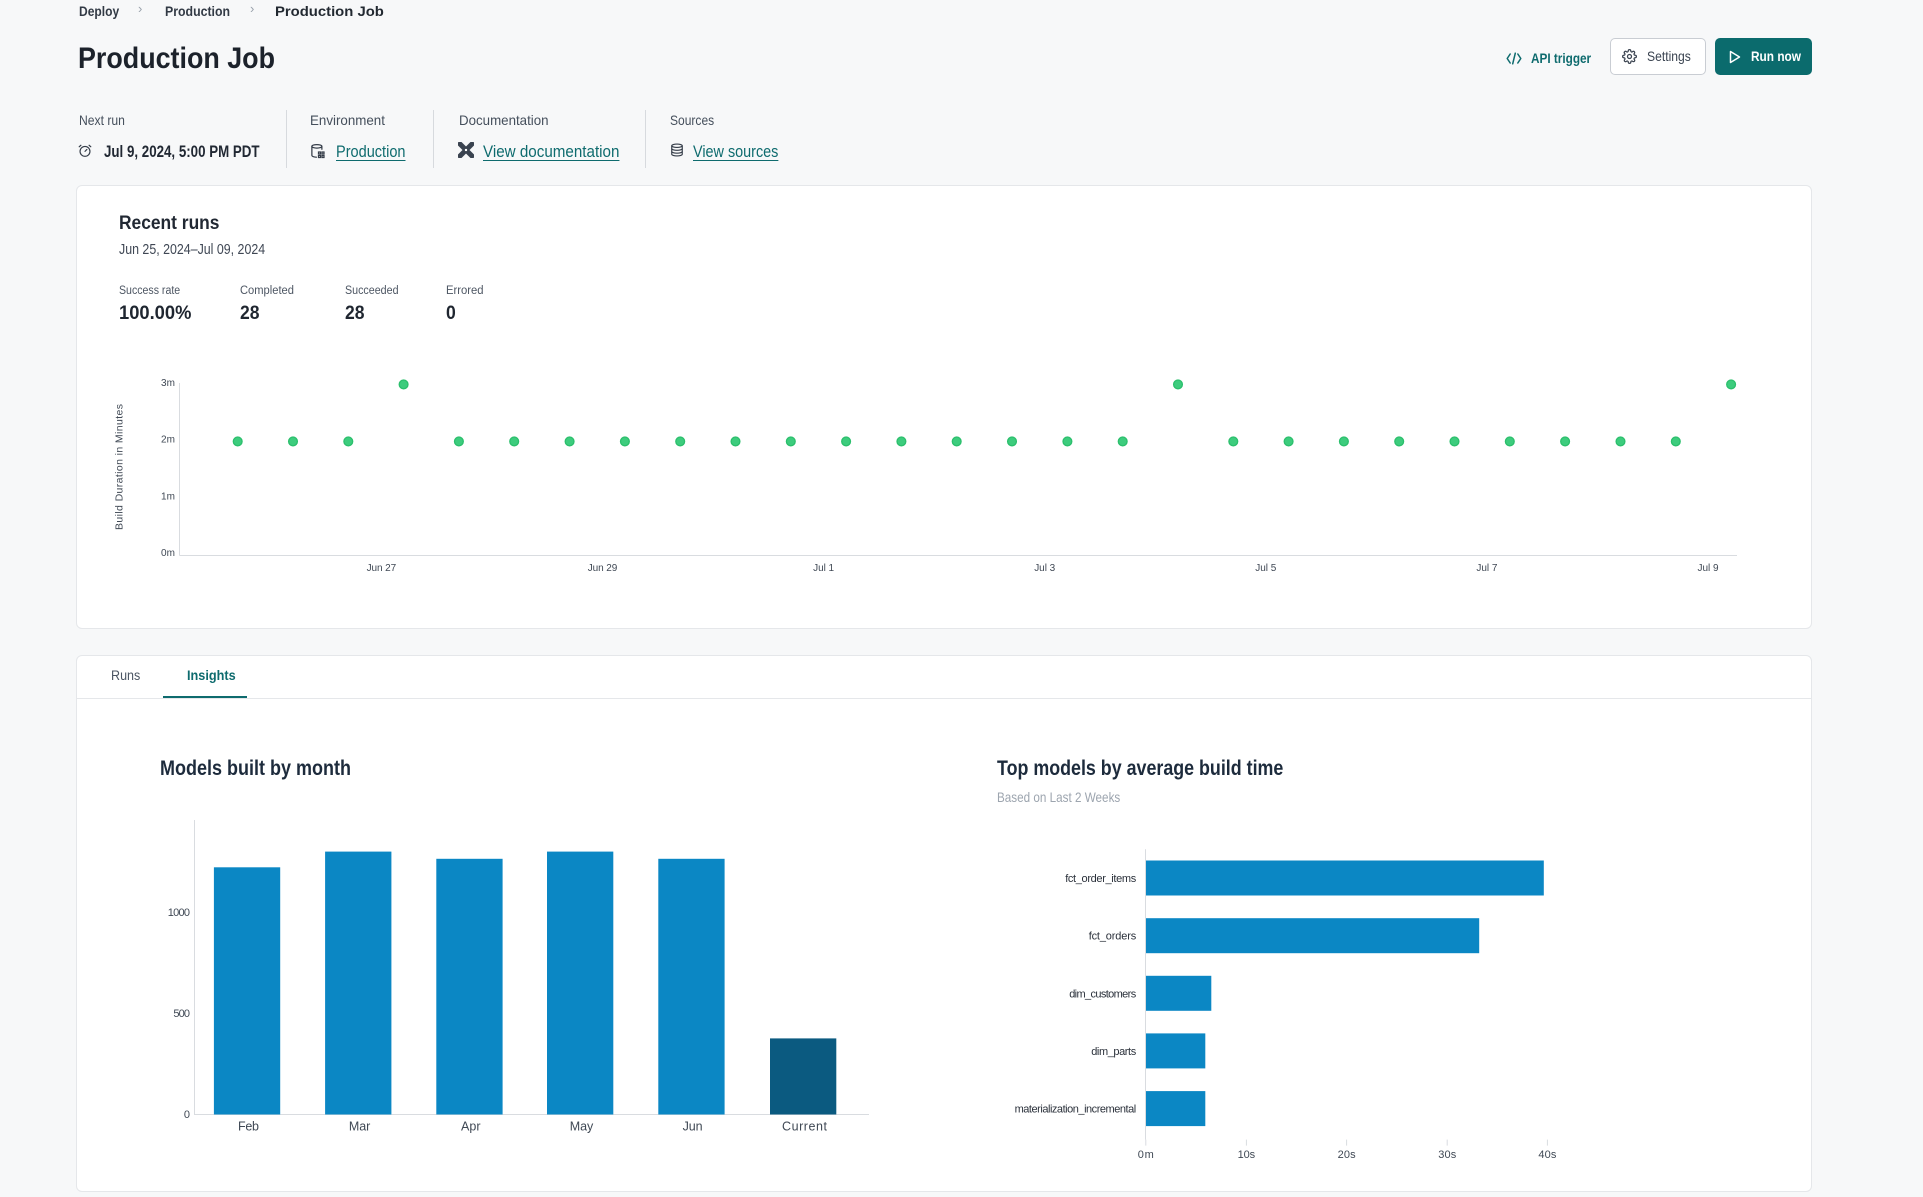 Image resolution: width=1923 pixels, height=1197 pixels. Describe the element at coordinates (1076, 1110) in the screenshot. I see `svg-text: materialization_incremental` at that location.